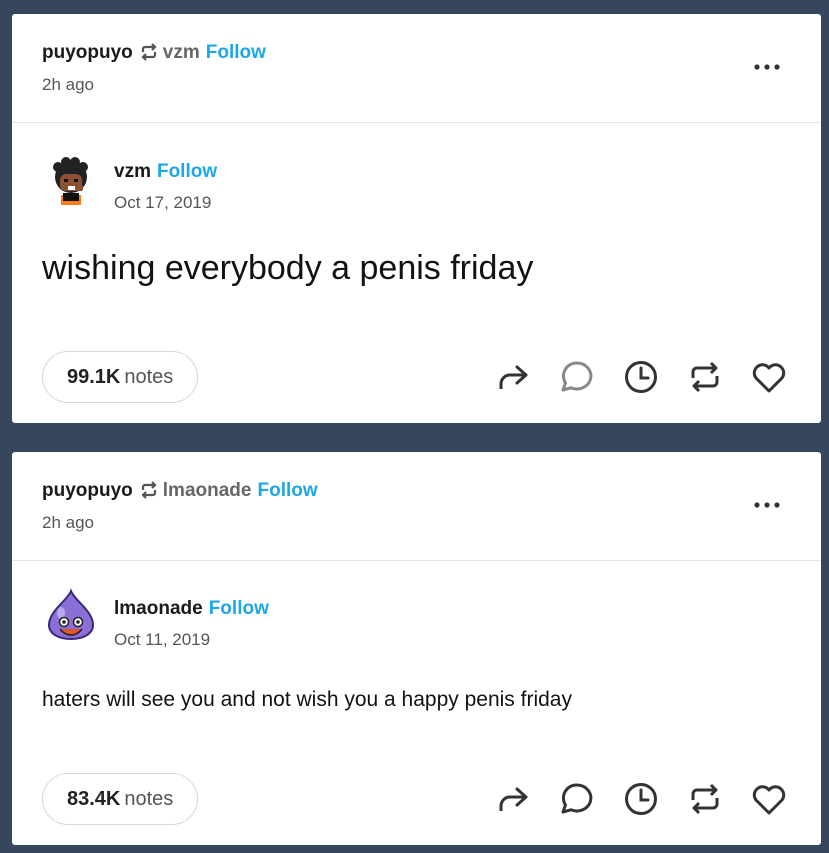 The image size is (829, 853). What do you see at coordinates (158, 608) in the screenshot?
I see `author-name: lmaonade` at bounding box center [158, 608].